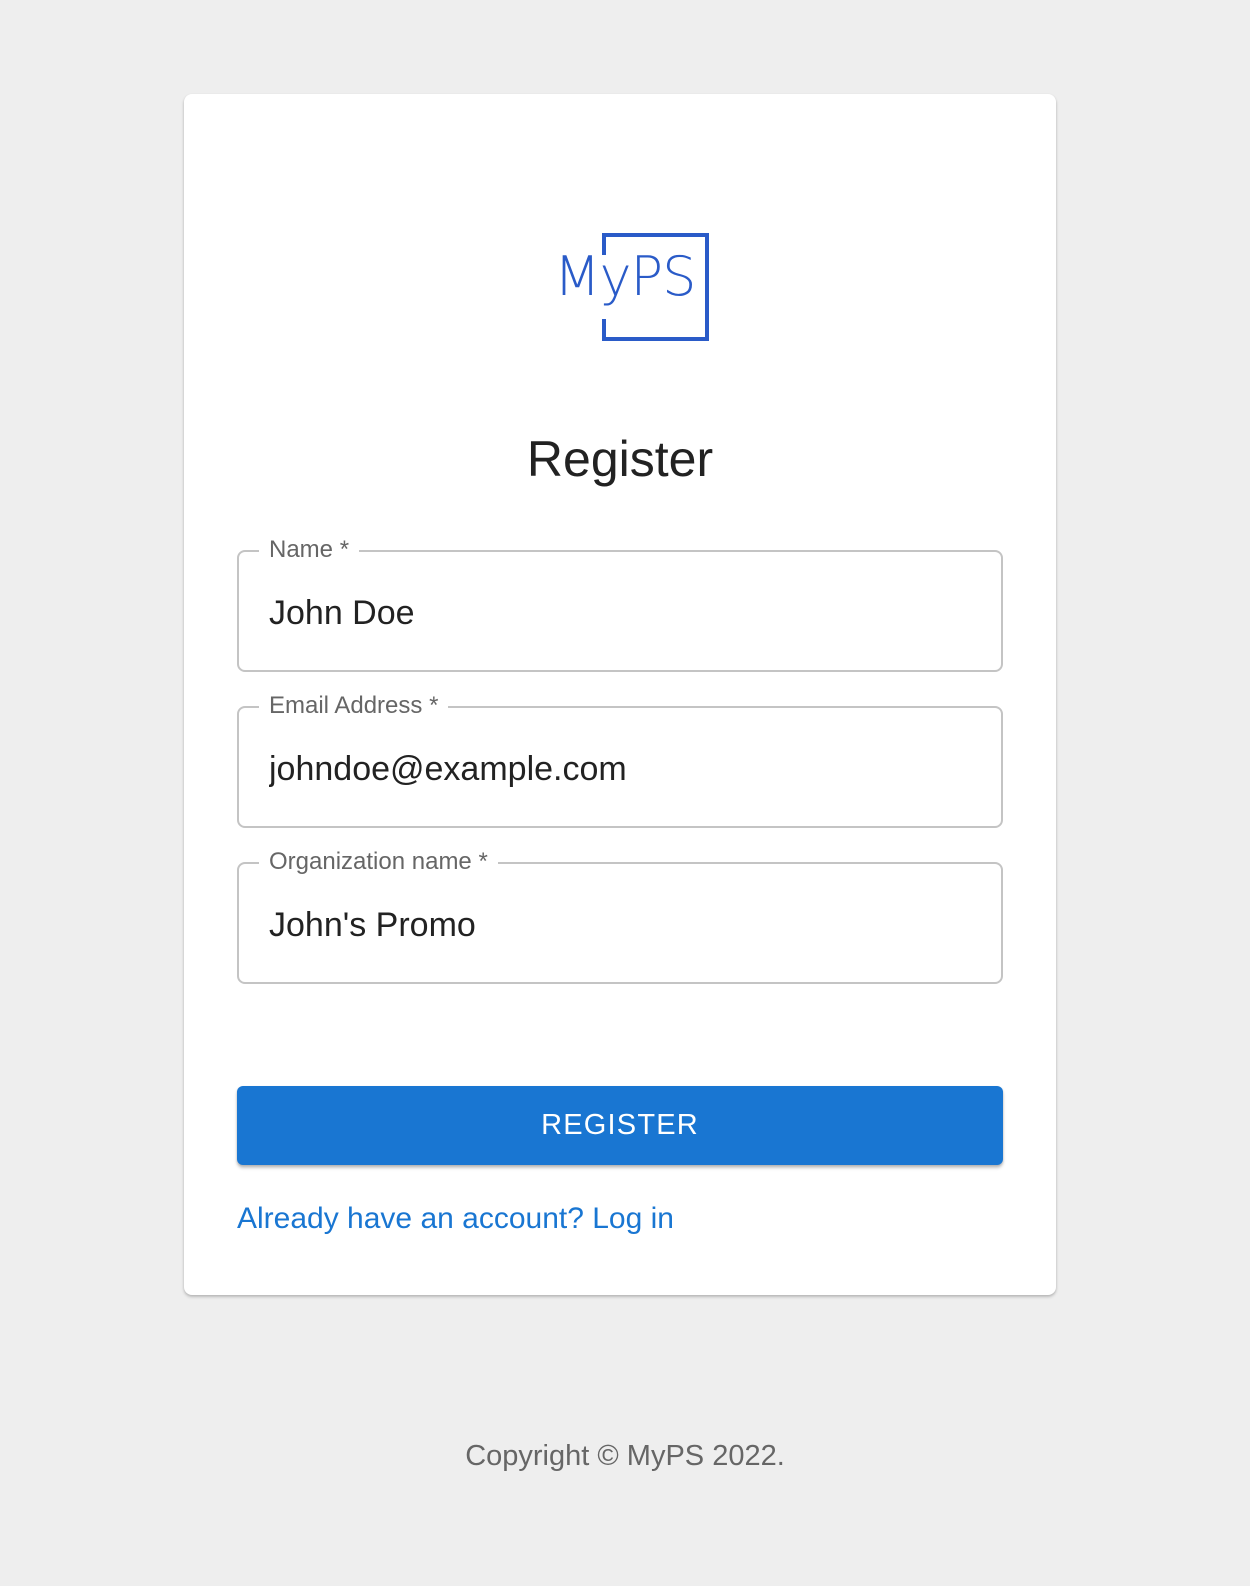  Describe the element at coordinates (619, 769) in the screenshot. I see `email-input` at that location.